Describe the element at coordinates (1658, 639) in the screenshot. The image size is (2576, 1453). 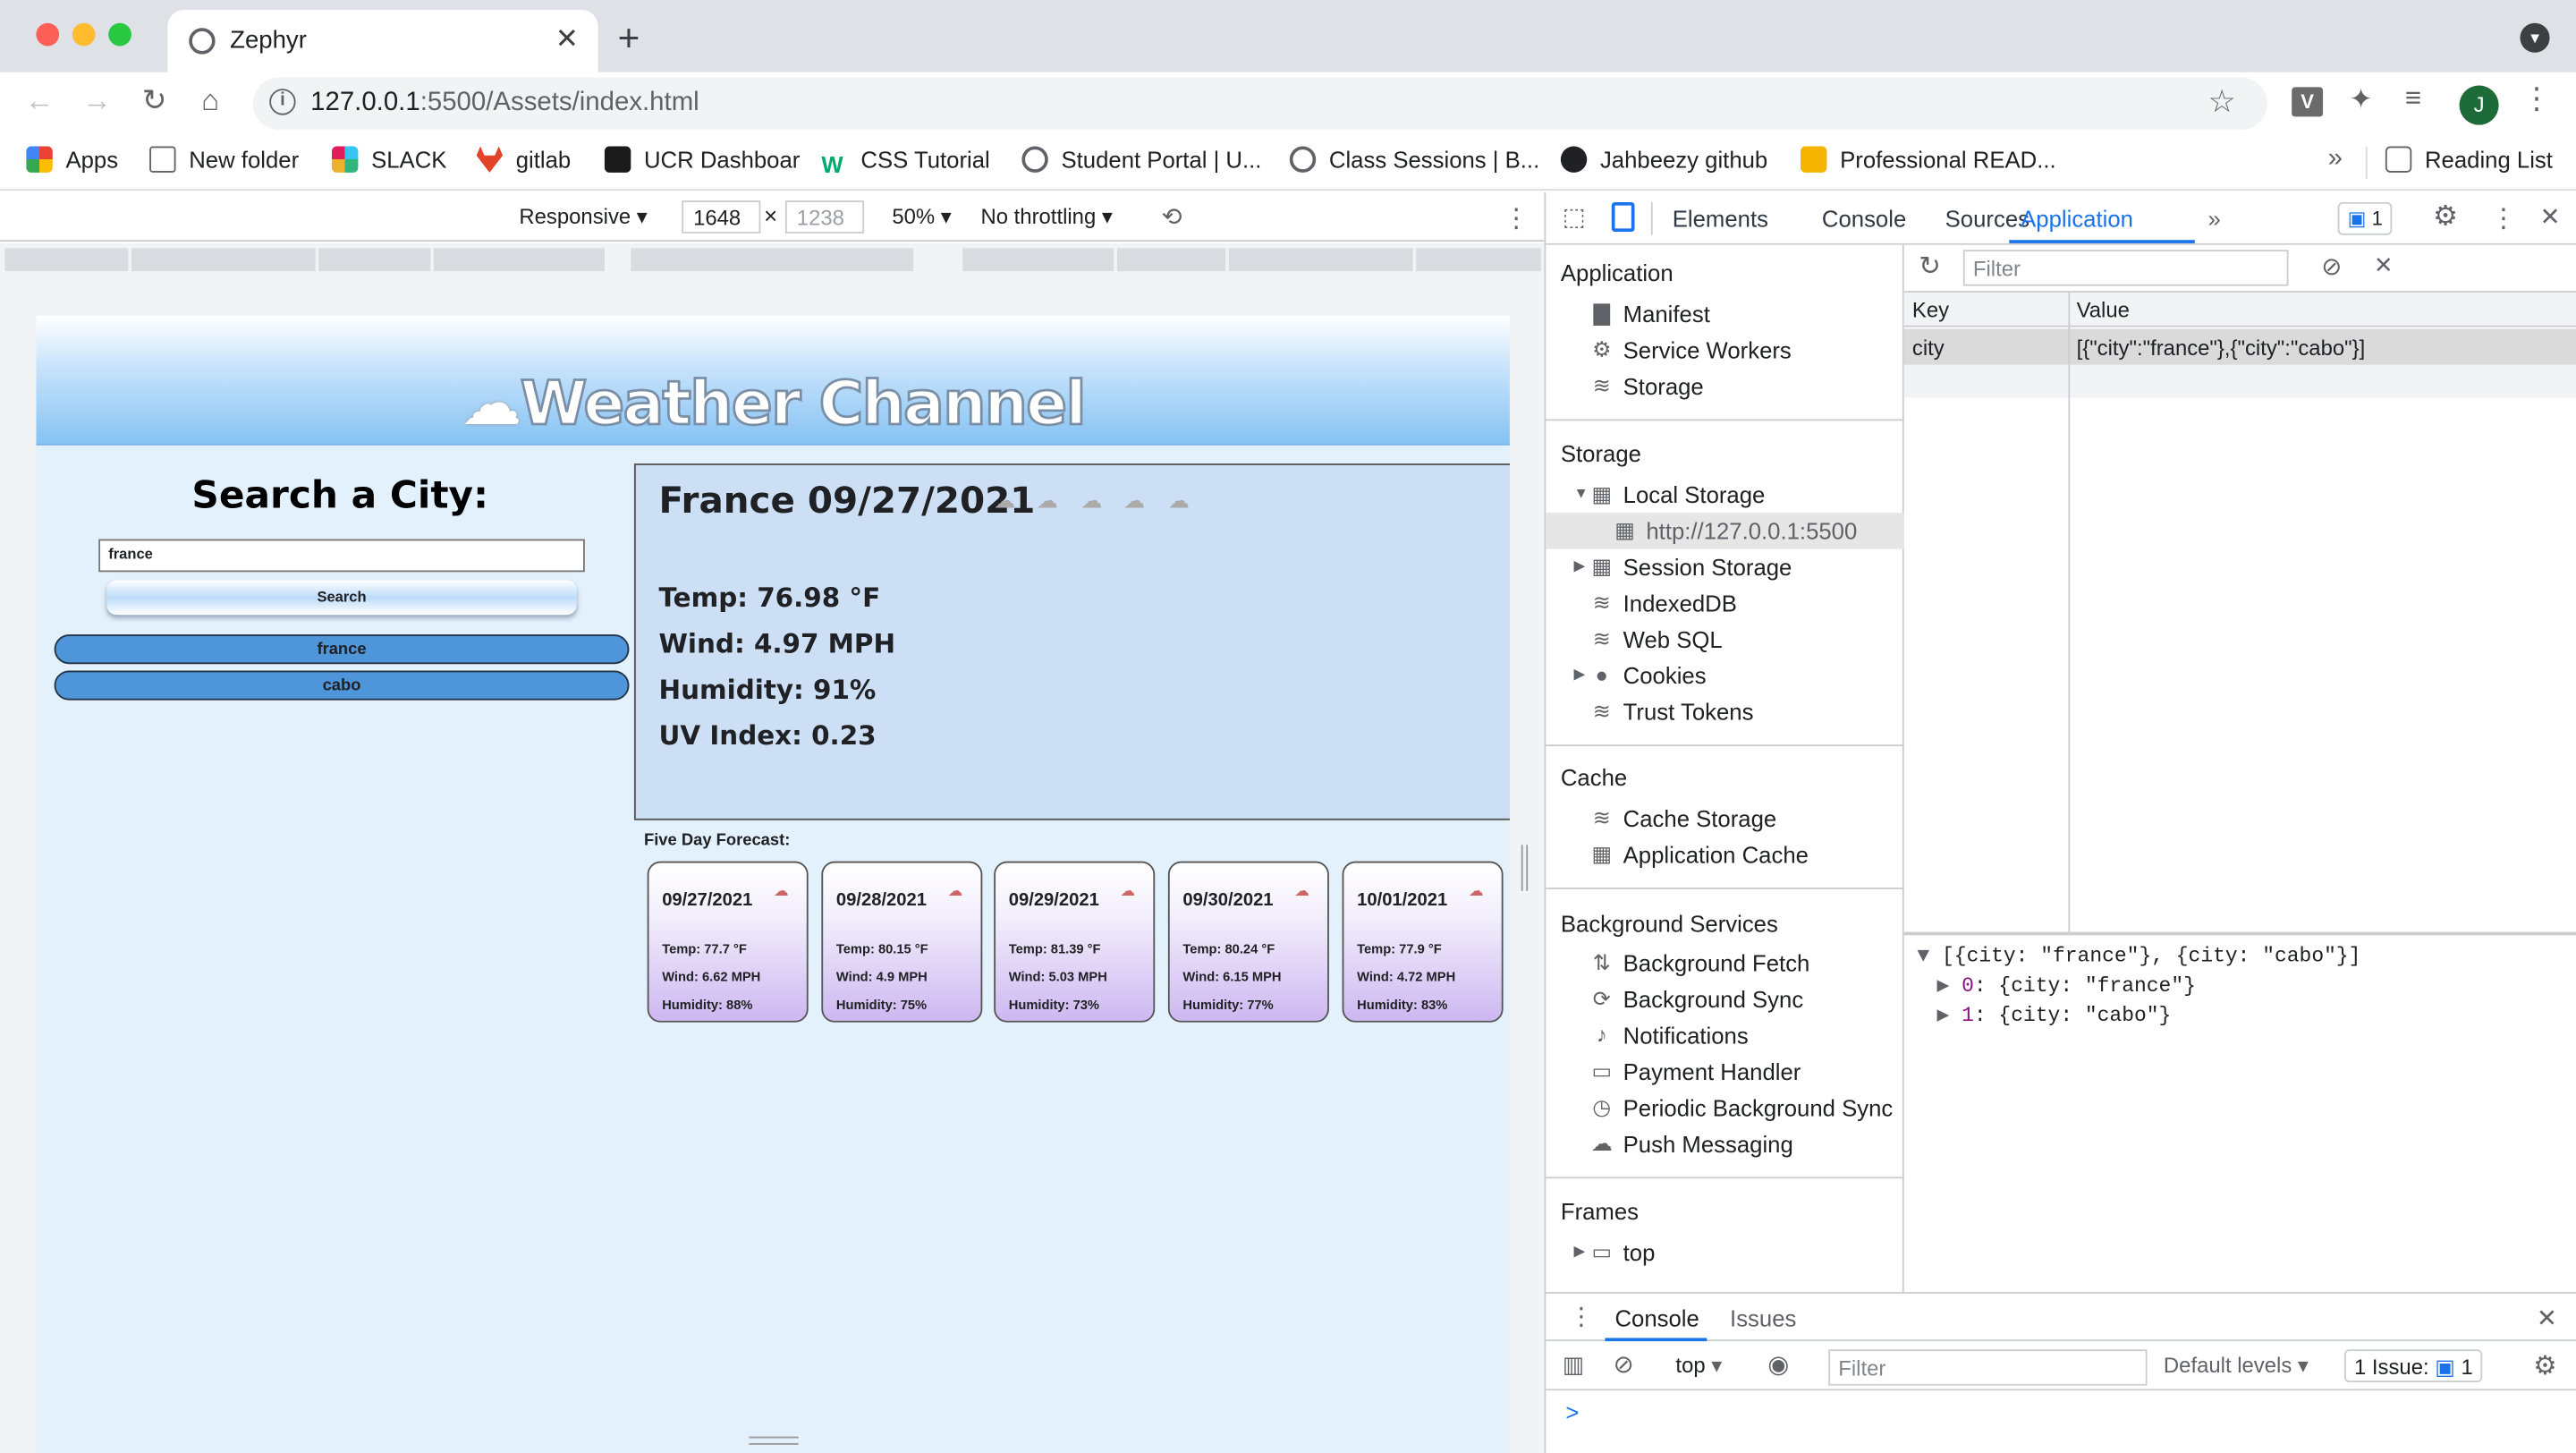
I see `sidebar-item-web-sql: ≋ Web SQL` at that location.